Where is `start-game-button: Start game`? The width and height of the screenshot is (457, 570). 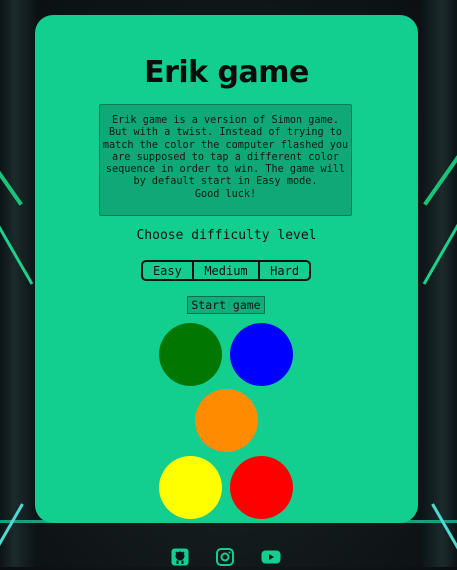
start-game-button: Start game is located at coordinates (226, 305).